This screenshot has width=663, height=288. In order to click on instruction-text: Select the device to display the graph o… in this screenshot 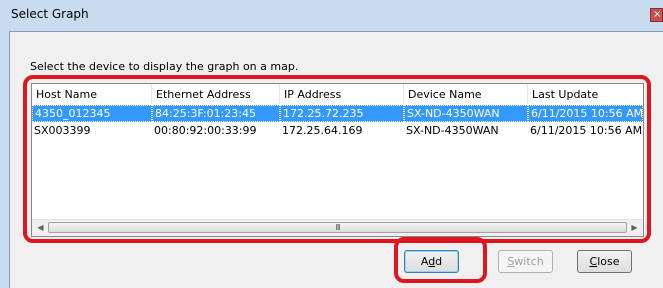, I will do `click(164, 66)`.